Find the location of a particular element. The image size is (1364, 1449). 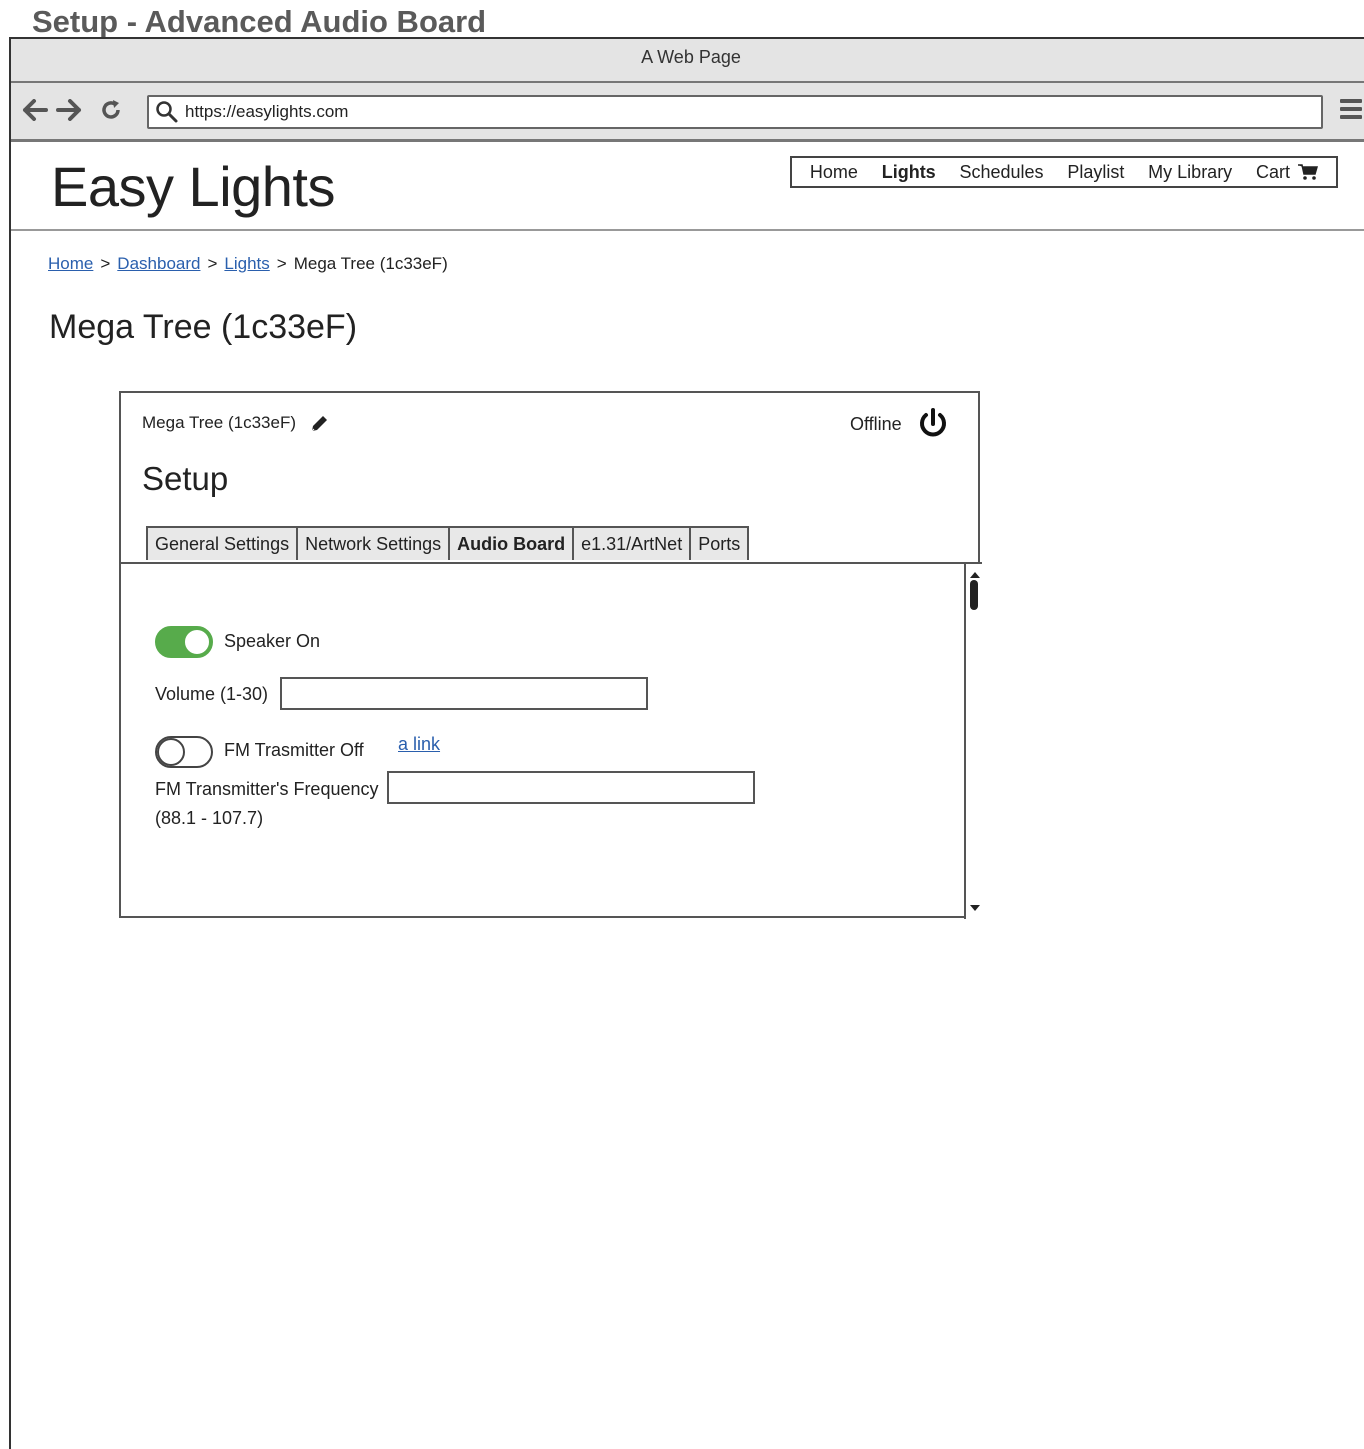

scroll-down-arrow-icon is located at coordinates (975, 908).